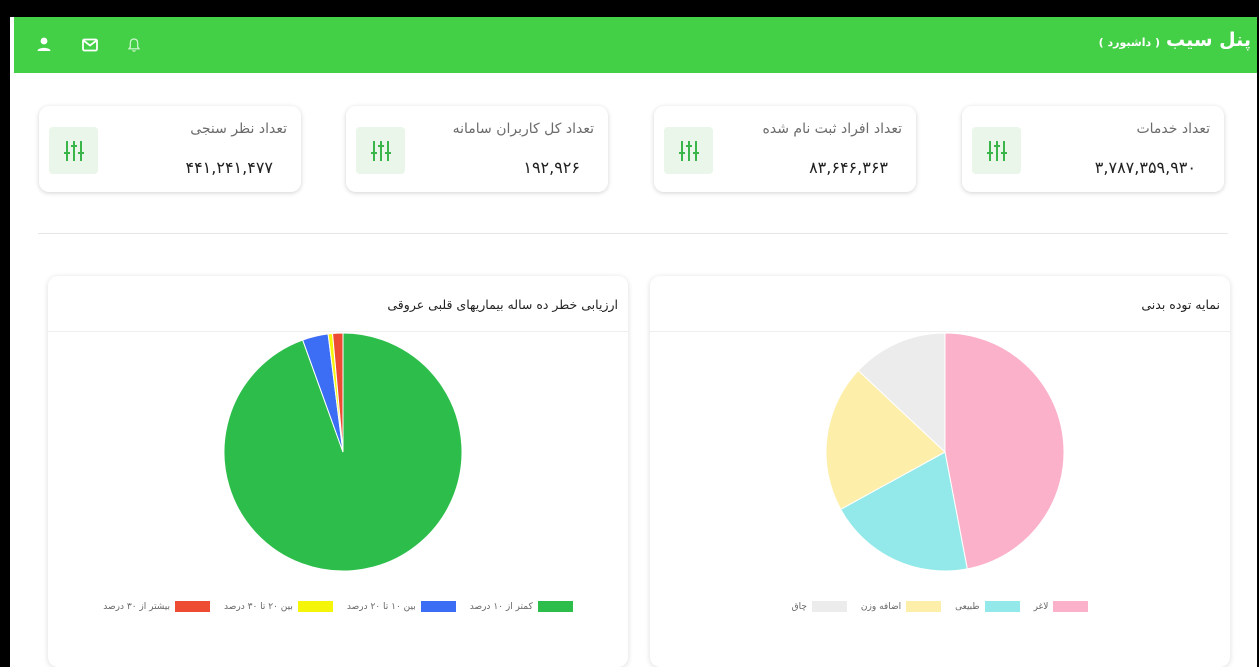 This screenshot has width=1259, height=667. Describe the element at coordinates (502, 304) in the screenshot. I see `panel-title: ارزیابی خطر ده ساله بیماریهای قلبی عروقی` at that location.